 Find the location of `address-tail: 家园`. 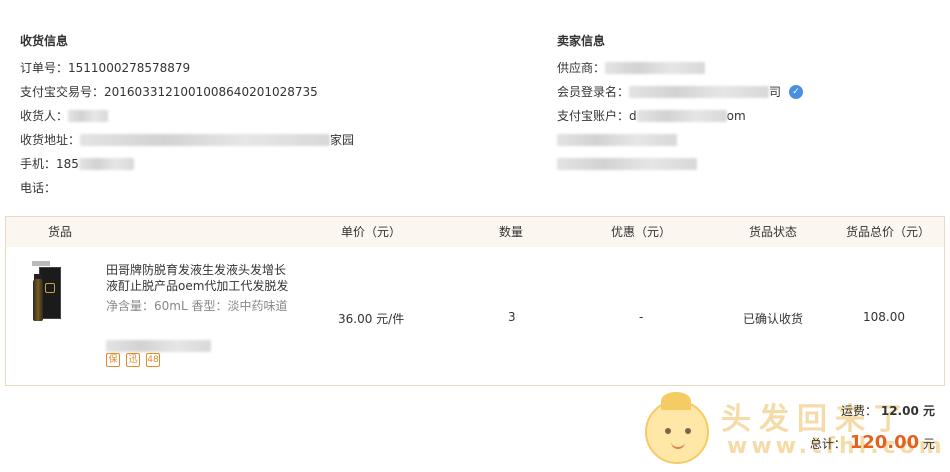

address-tail: 家园 is located at coordinates (342, 140).